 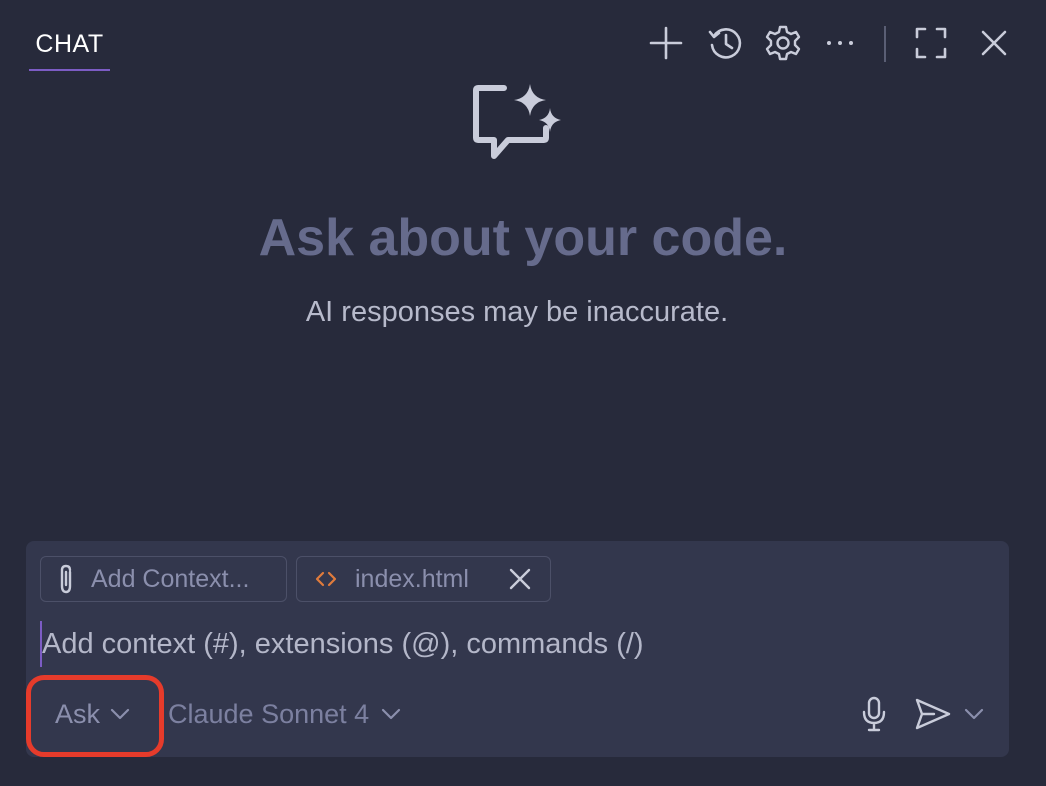 I want to click on attached-file-chip: index.html, so click(x=423, y=579).